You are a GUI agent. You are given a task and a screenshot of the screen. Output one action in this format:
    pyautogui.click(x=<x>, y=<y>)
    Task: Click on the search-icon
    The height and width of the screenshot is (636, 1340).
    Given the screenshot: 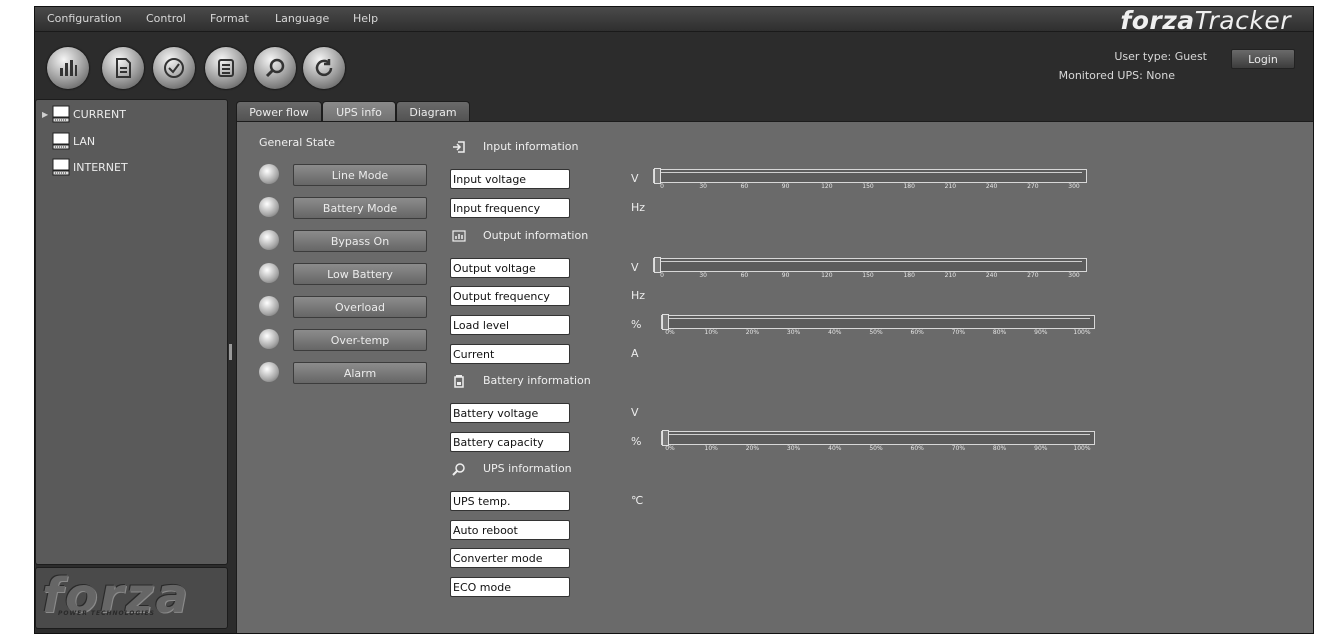 What is the action you would take?
    pyautogui.click(x=275, y=68)
    